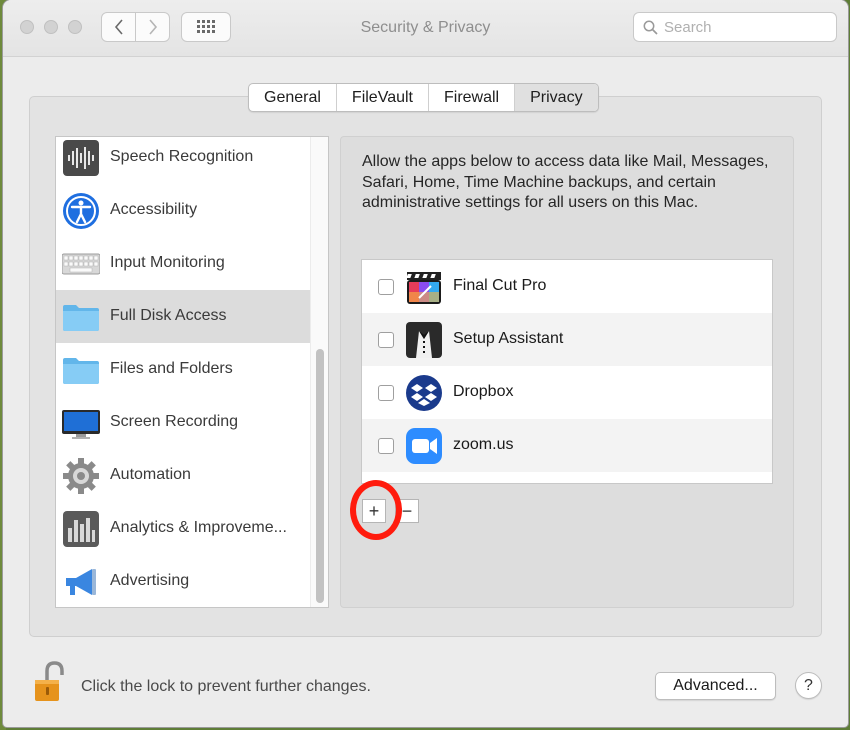  I want to click on sidebar-item-files-and-folders: Files and Folders, so click(183, 369).